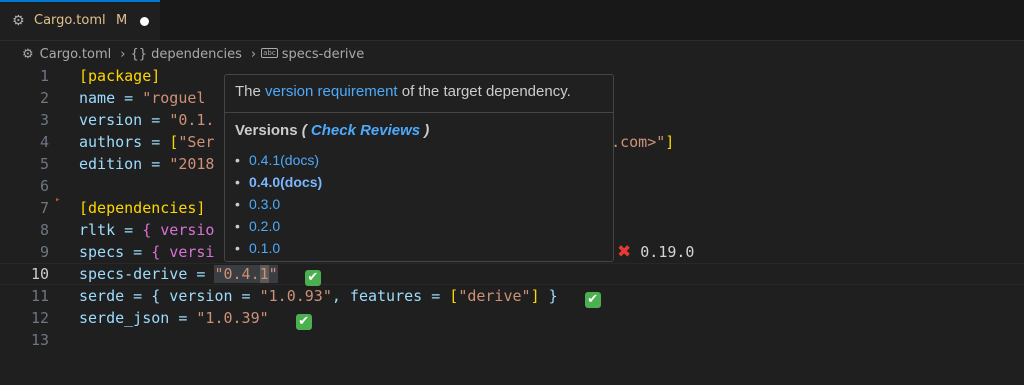  What do you see at coordinates (266, 130) in the screenshot?
I see `versions-label: Versions` at bounding box center [266, 130].